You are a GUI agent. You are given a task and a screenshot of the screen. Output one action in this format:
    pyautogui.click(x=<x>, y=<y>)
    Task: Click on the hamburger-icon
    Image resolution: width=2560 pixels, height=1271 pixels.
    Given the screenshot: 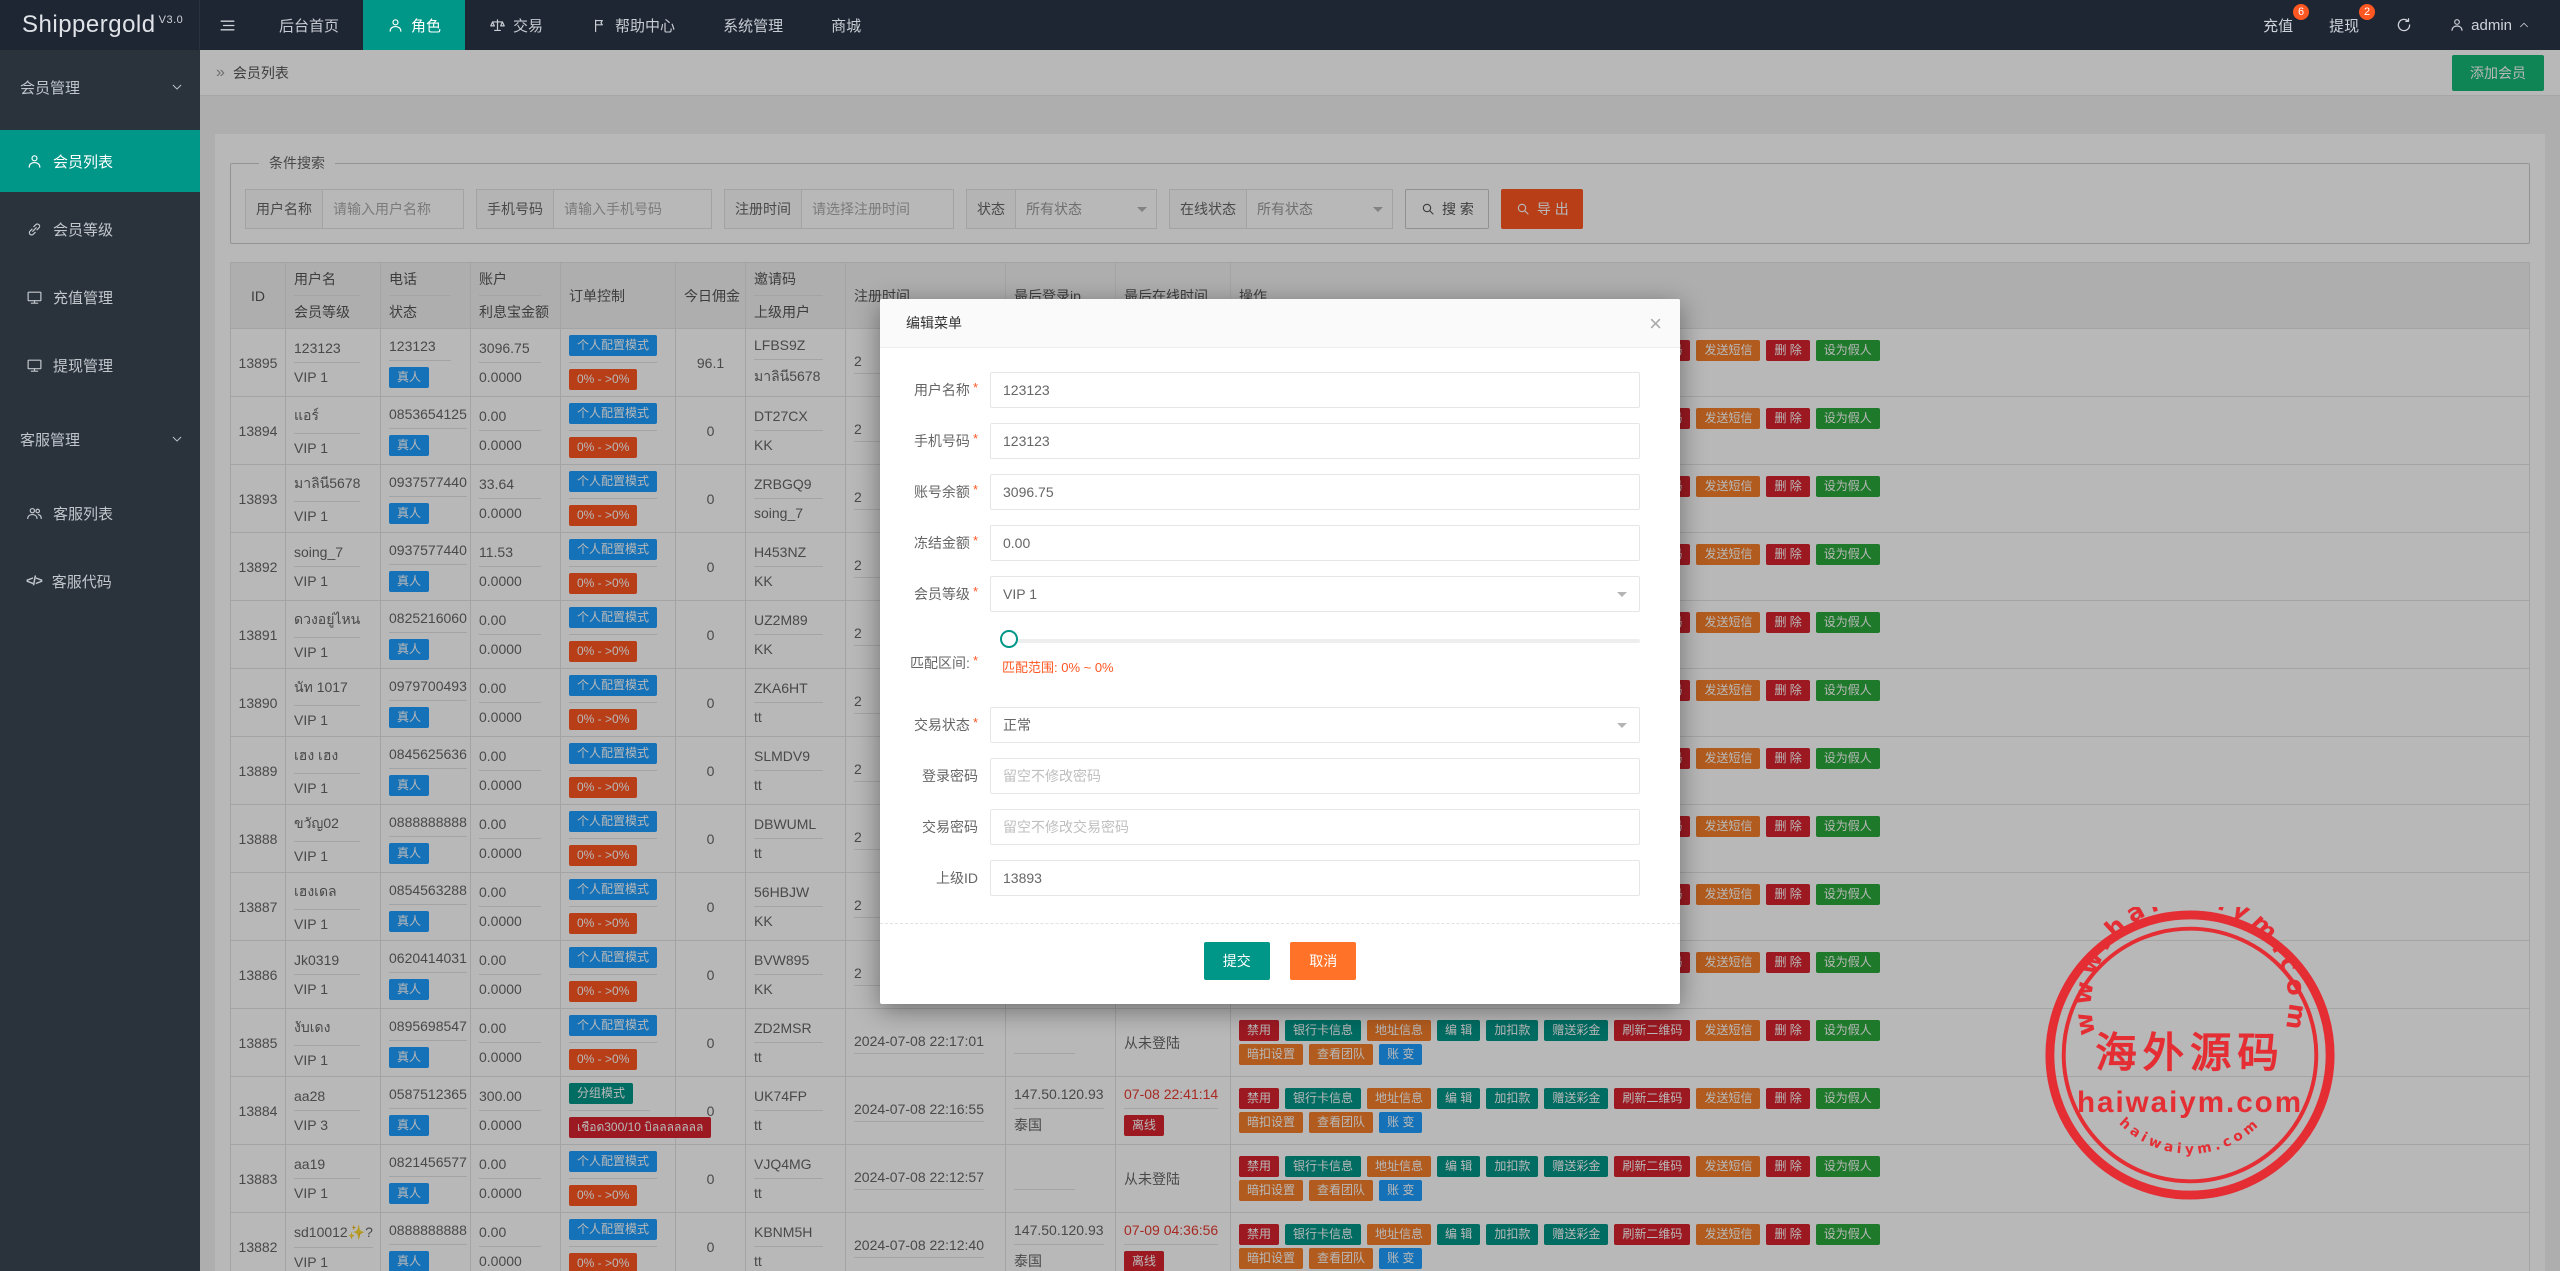 What is the action you would take?
    pyautogui.click(x=227, y=25)
    